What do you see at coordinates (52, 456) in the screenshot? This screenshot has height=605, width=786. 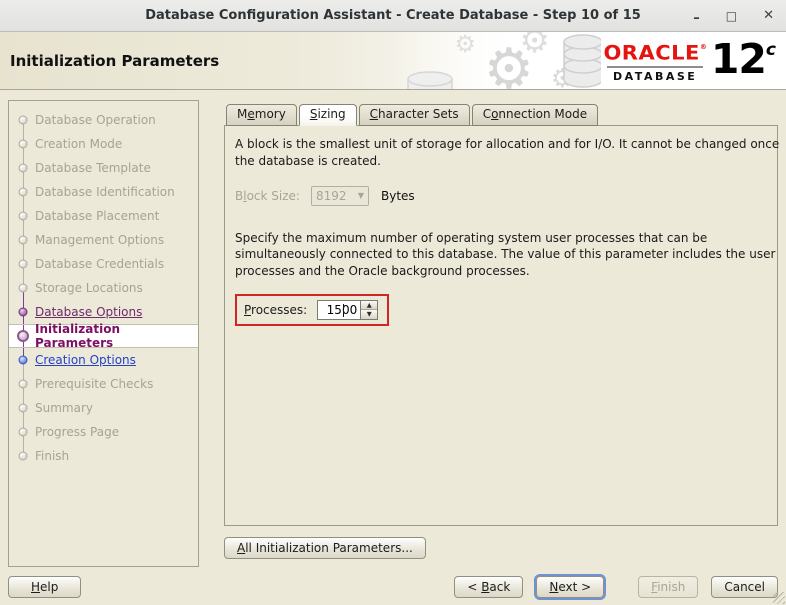 I see `step-label: Finish` at bounding box center [52, 456].